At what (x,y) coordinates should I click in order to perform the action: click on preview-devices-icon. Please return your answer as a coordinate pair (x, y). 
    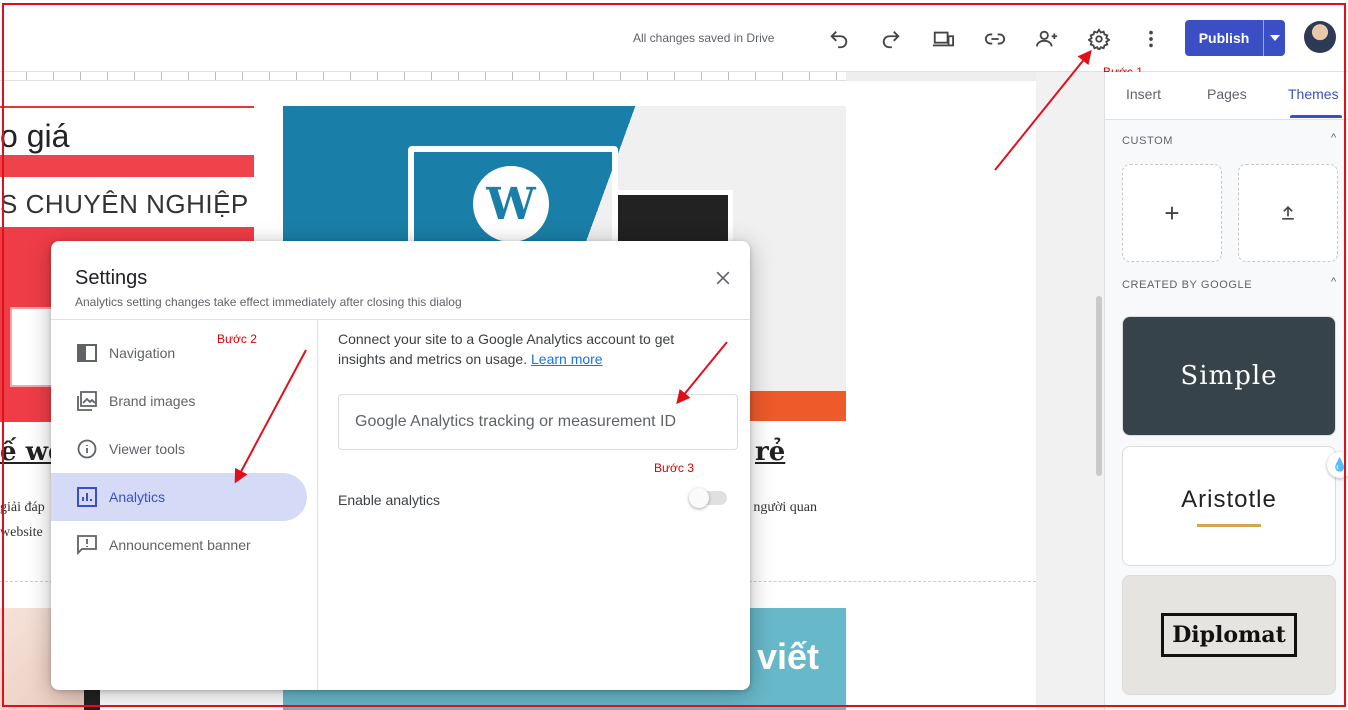
    Looking at the image, I should click on (943, 39).